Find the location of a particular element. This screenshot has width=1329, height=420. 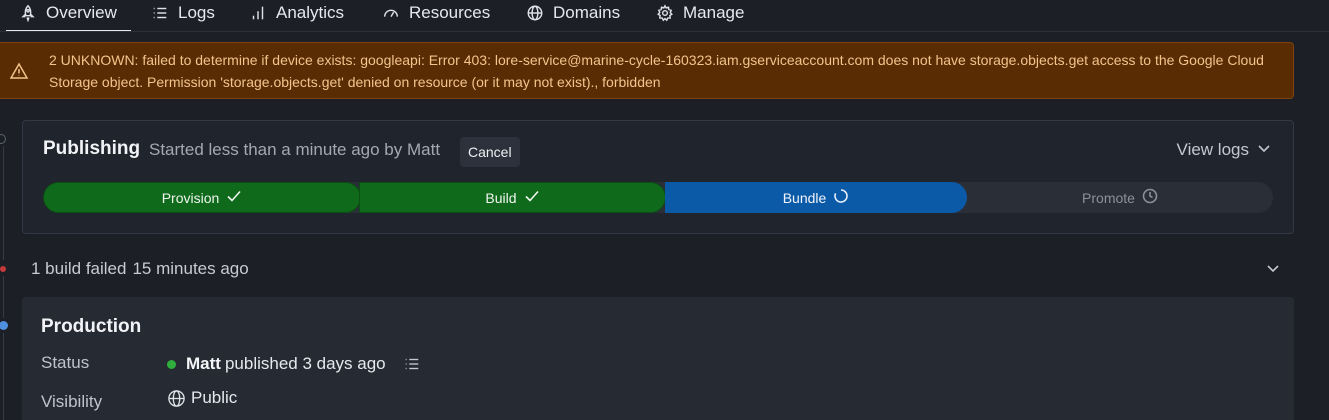

status-user: Matt is located at coordinates (203, 363).